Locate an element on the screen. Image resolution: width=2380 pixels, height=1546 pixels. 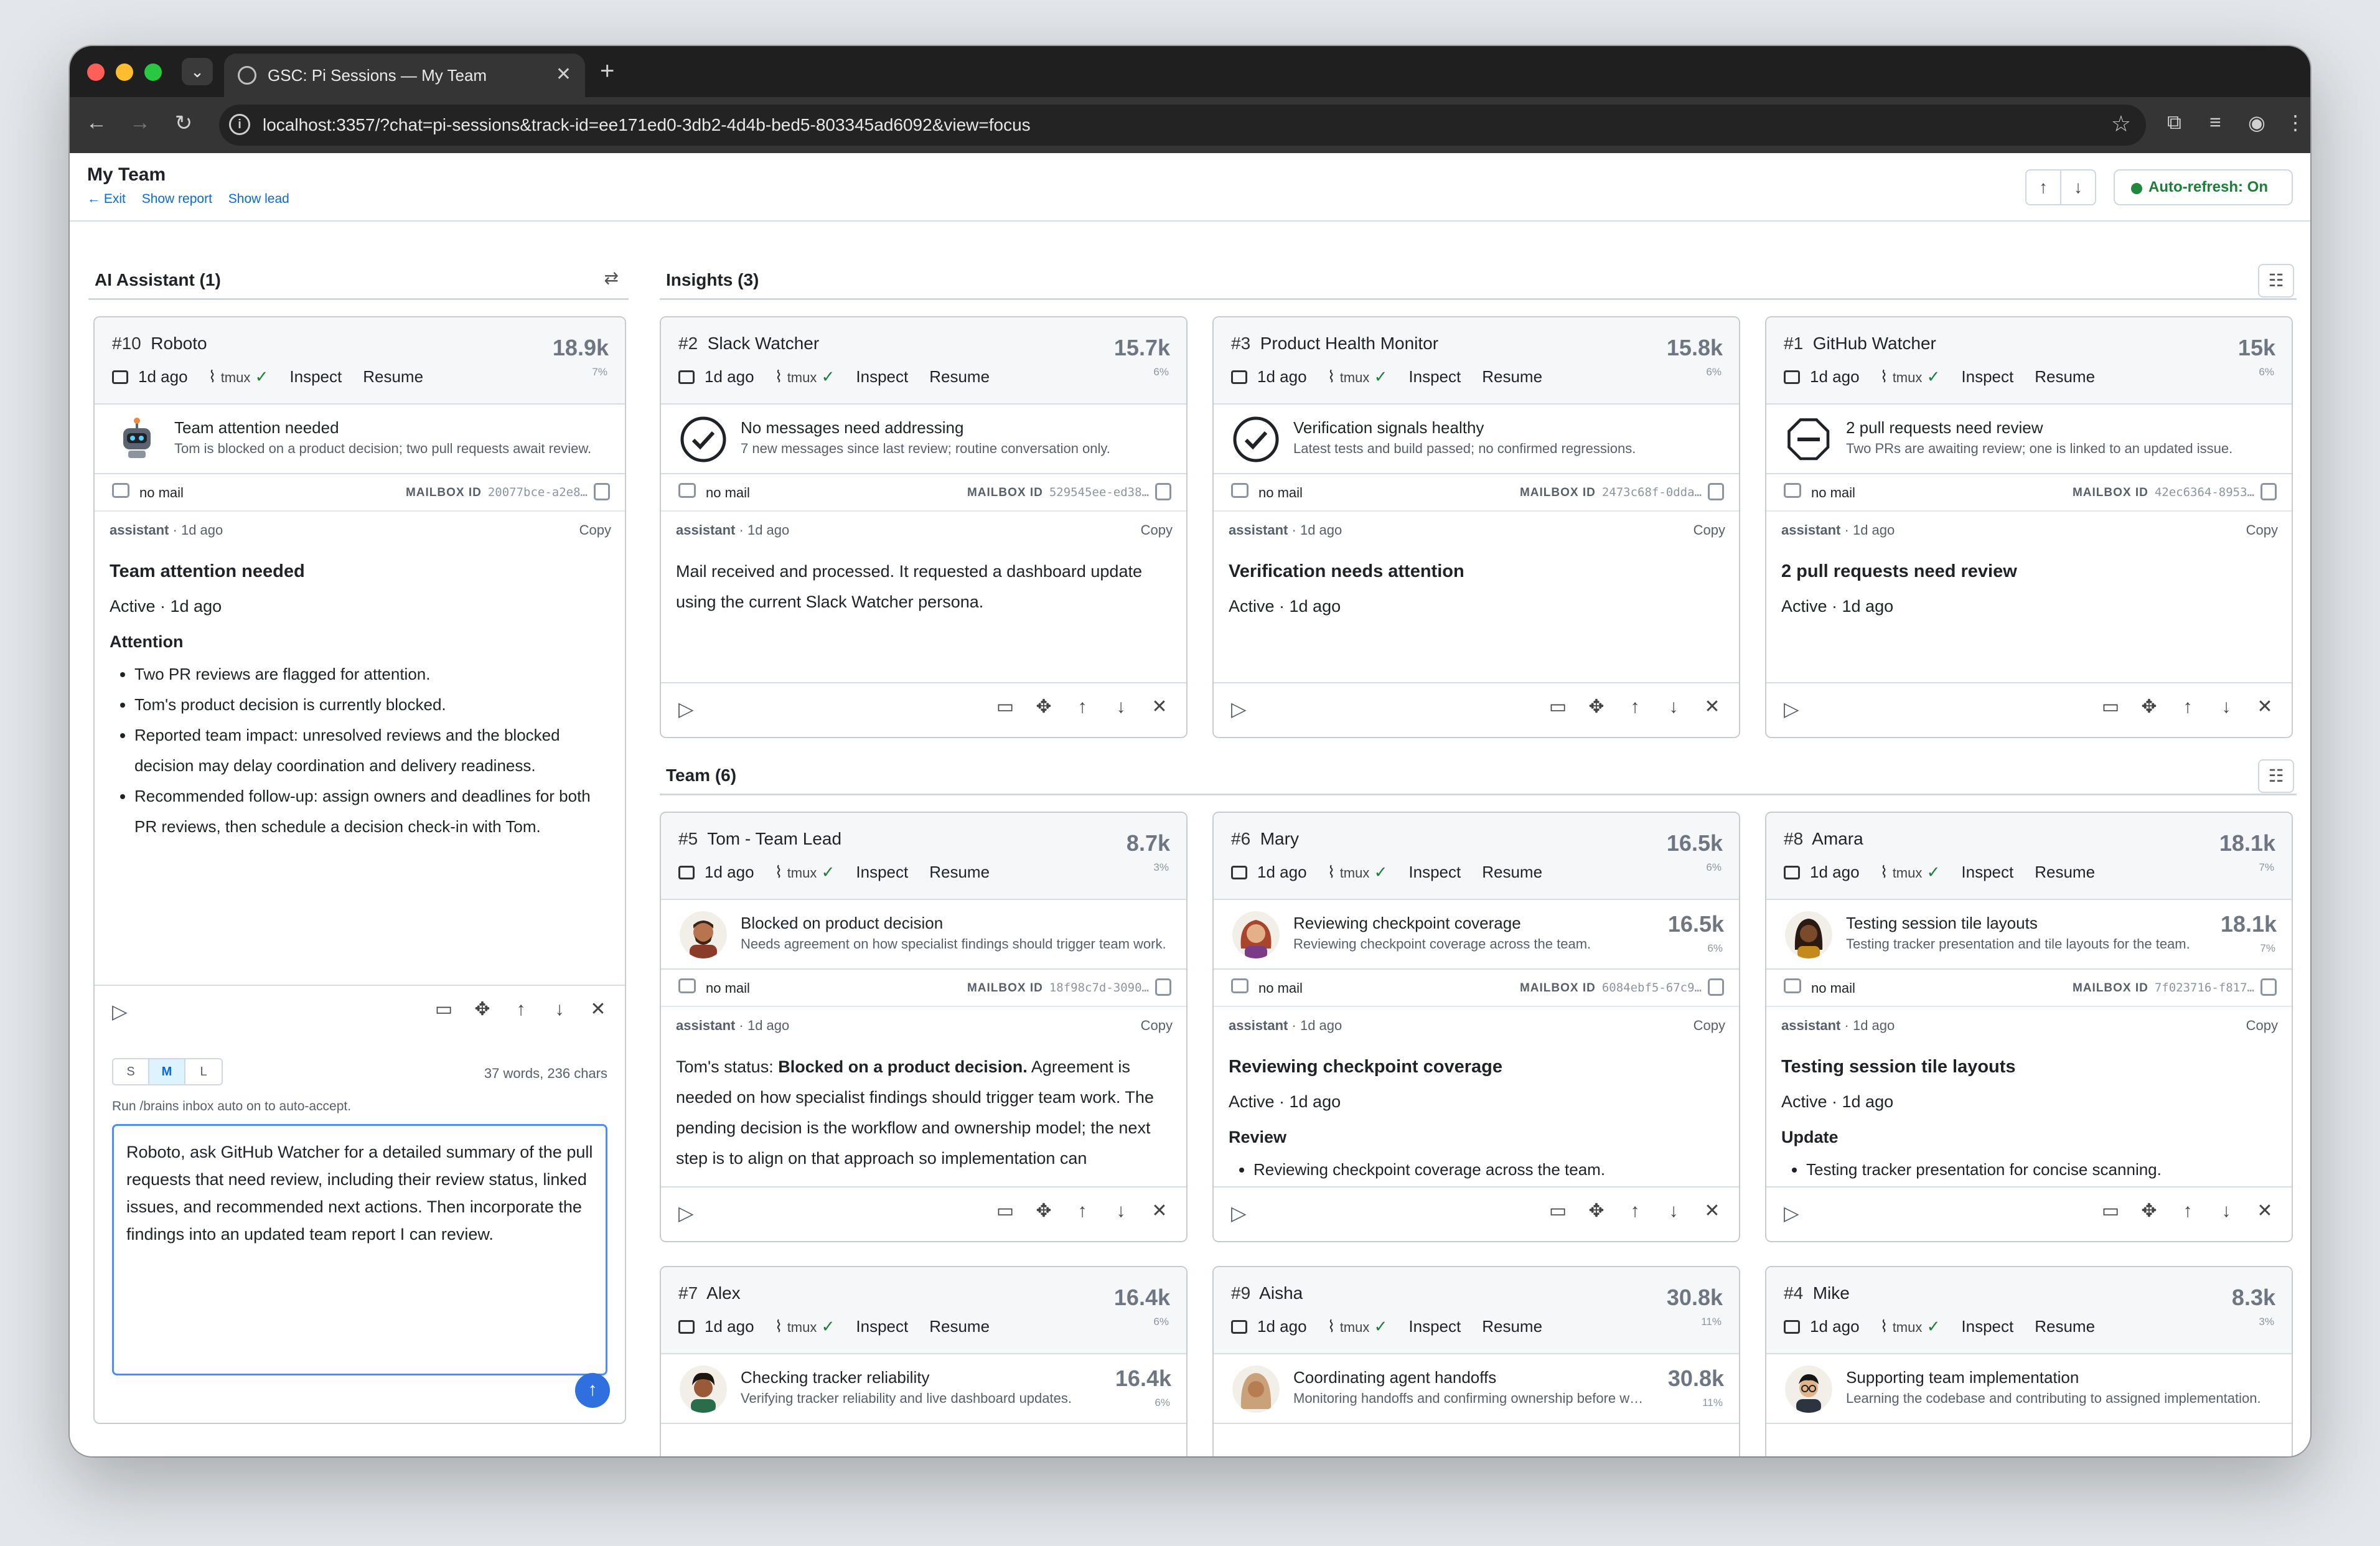
reload-icon: ↻ is located at coordinates (183, 123).